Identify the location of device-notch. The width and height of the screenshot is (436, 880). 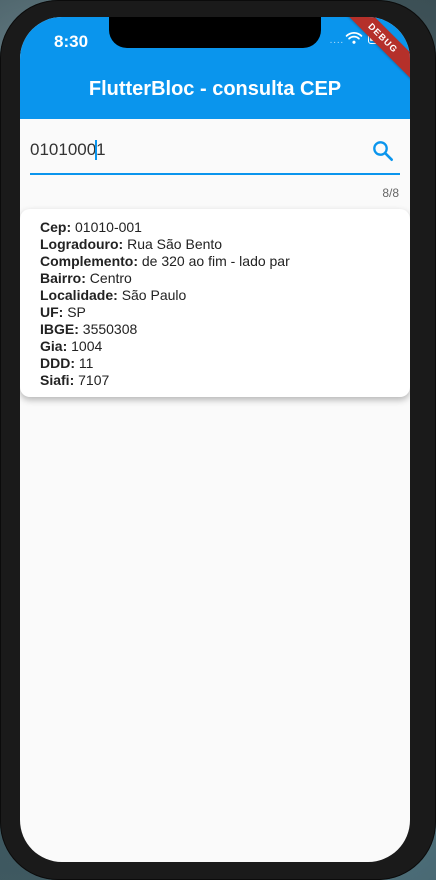
(215, 32).